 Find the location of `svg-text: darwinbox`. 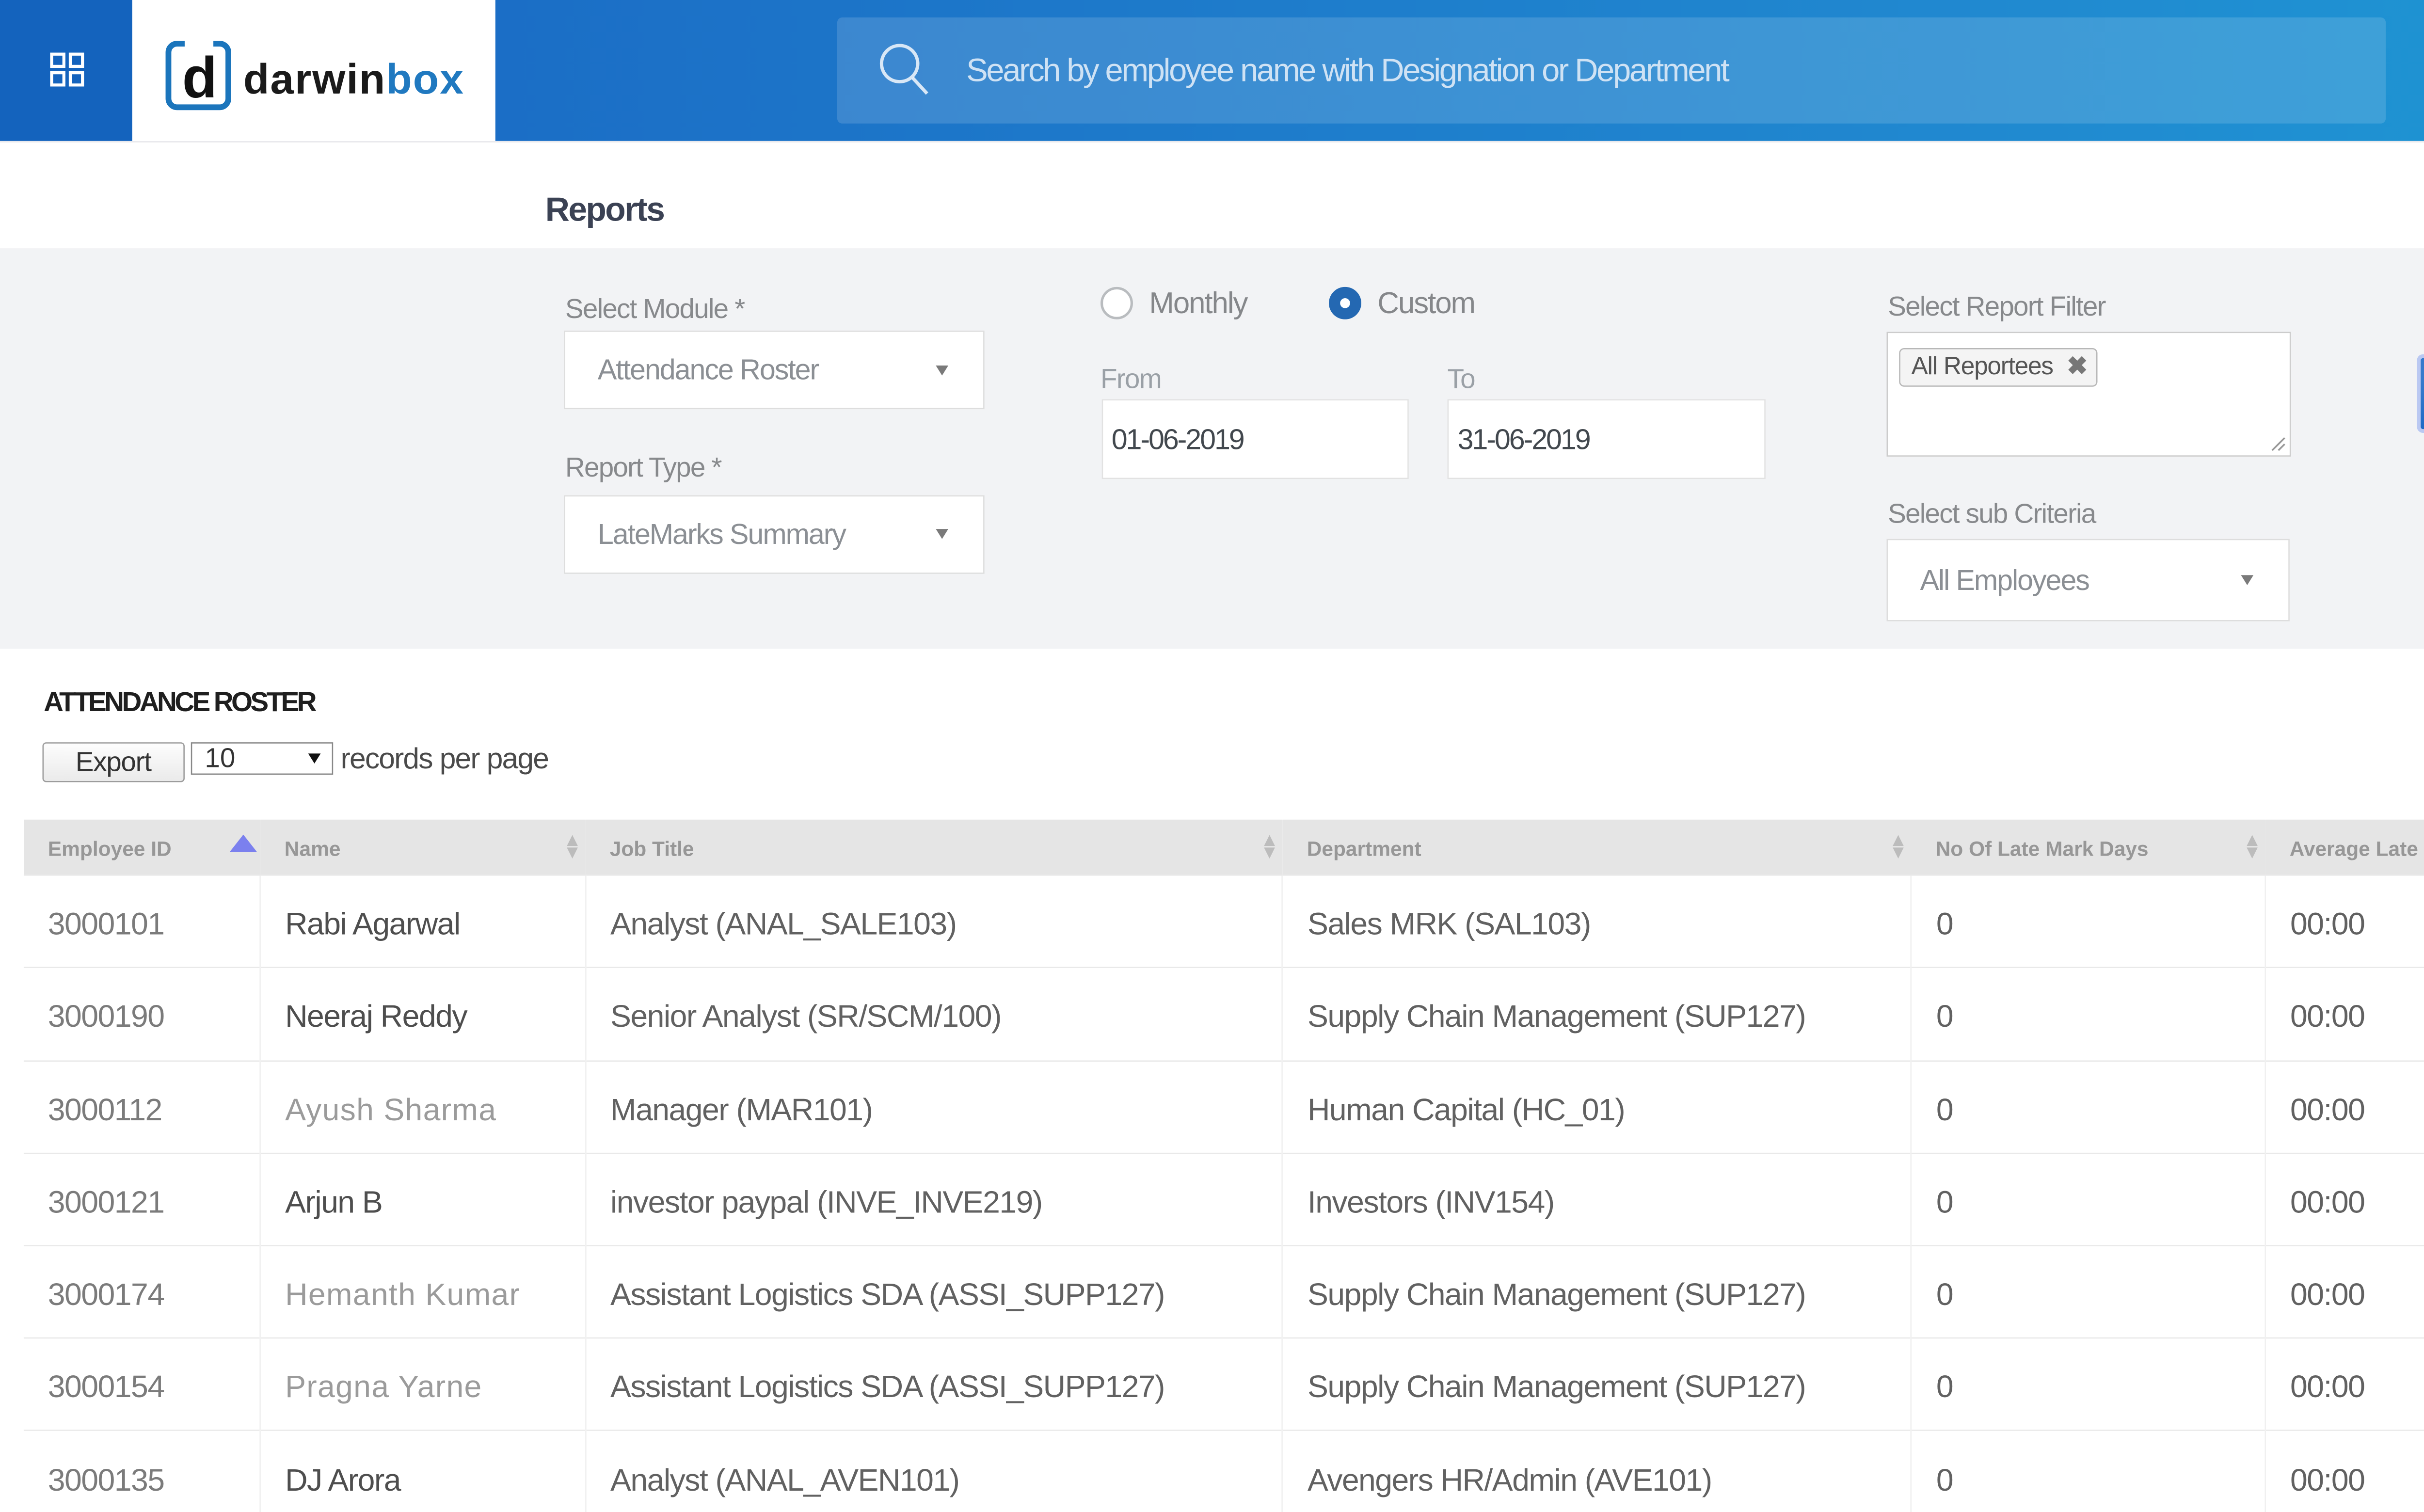

svg-text: darwinbox is located at coordinates (354, 79).